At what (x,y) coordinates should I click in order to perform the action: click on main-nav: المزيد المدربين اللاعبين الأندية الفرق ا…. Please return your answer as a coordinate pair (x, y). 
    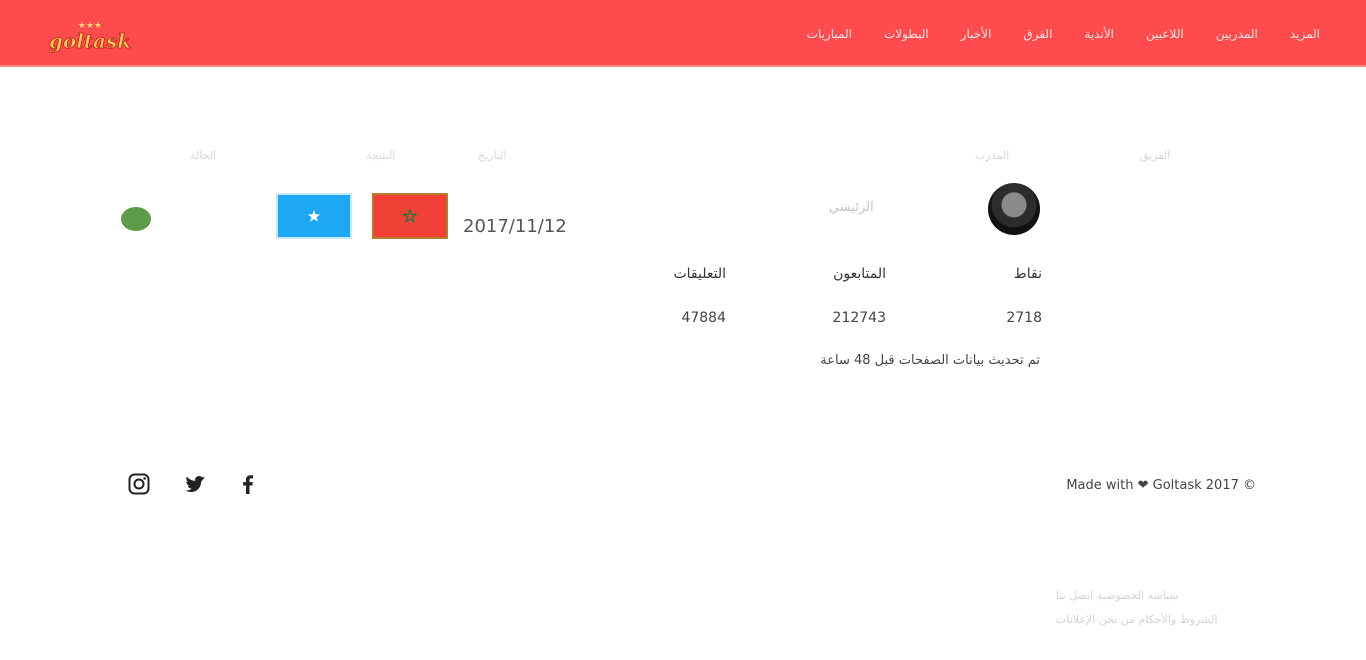
    Looking at the image, I should click on (1063, 33).